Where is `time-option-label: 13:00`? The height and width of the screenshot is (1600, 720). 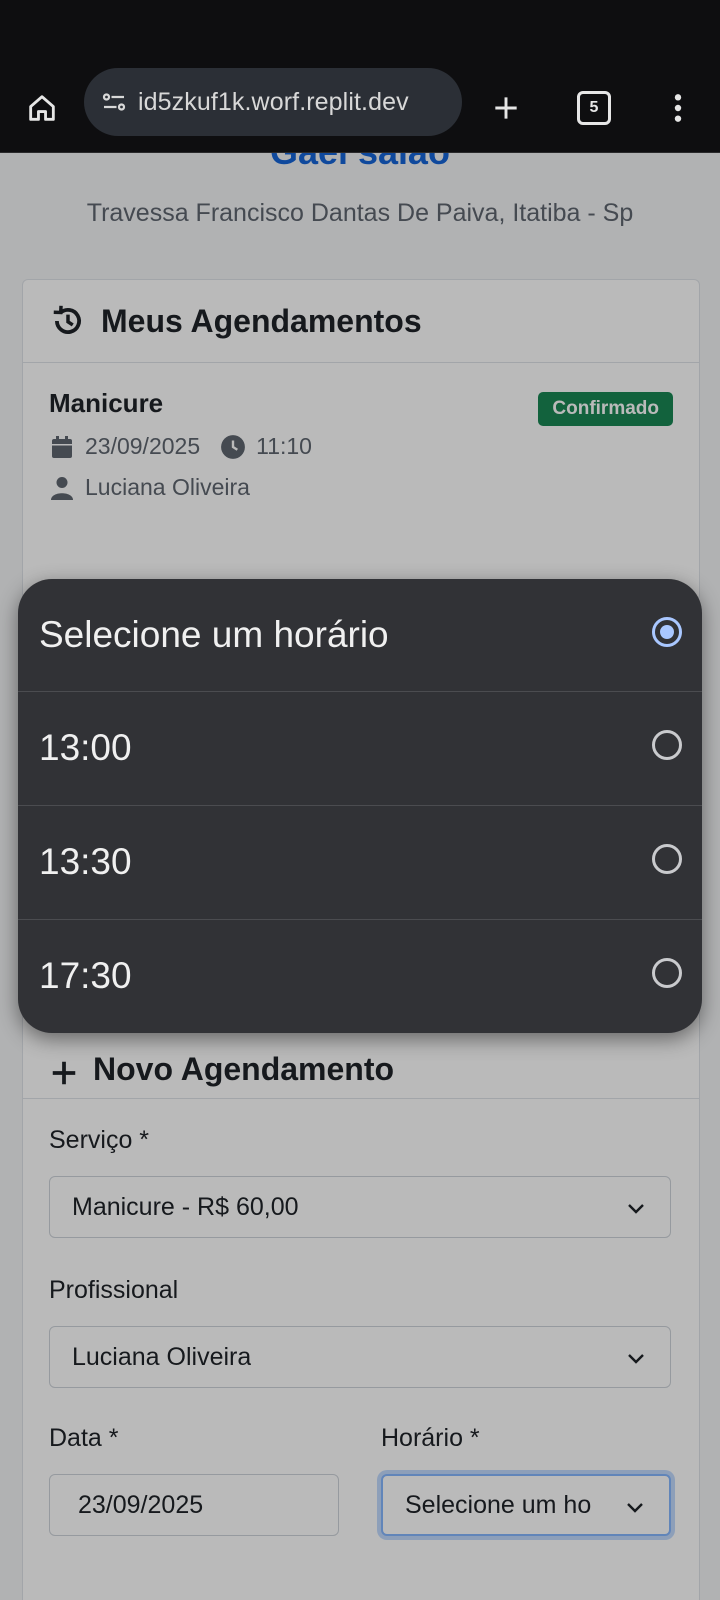
time-option-label: 13:00 is located at coordinates (85, 747).